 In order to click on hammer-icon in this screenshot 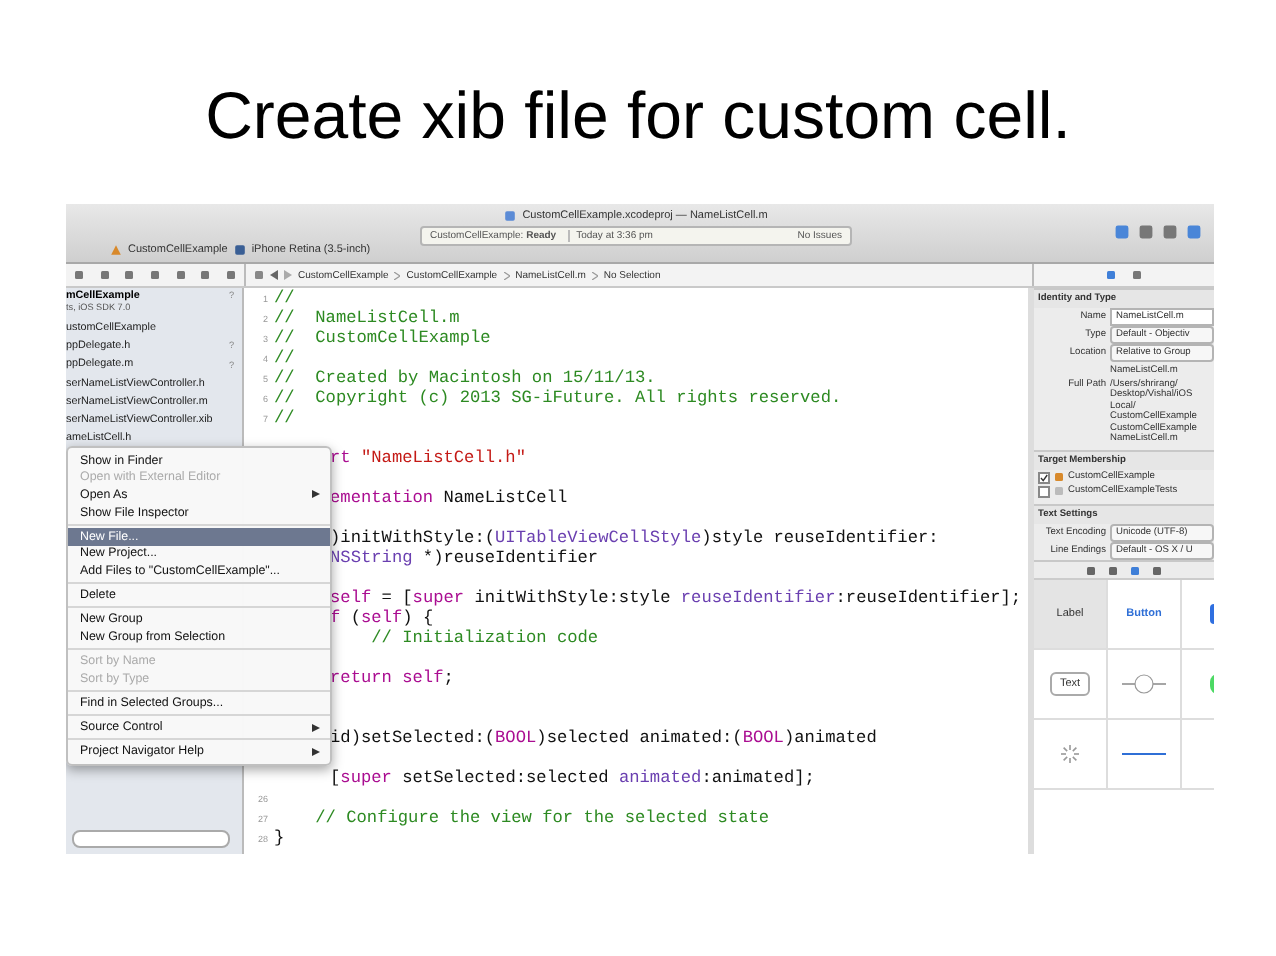, I will do `click(116, 250)`.